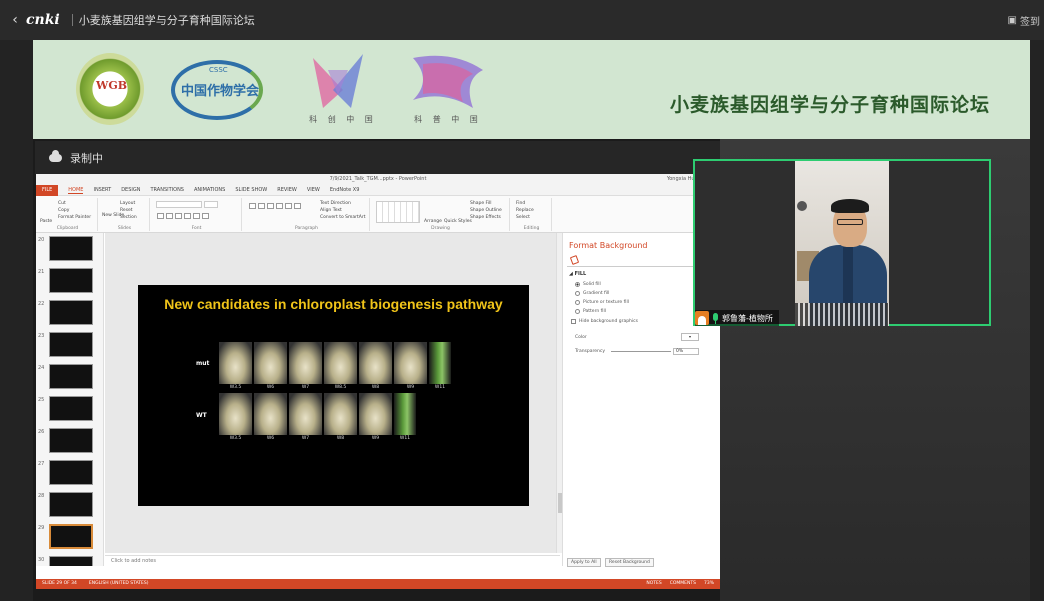  What do you see at coordinates (525, 210) in the screenshot?
I see `replace-button: Replace` at bounding box center [525, 210].